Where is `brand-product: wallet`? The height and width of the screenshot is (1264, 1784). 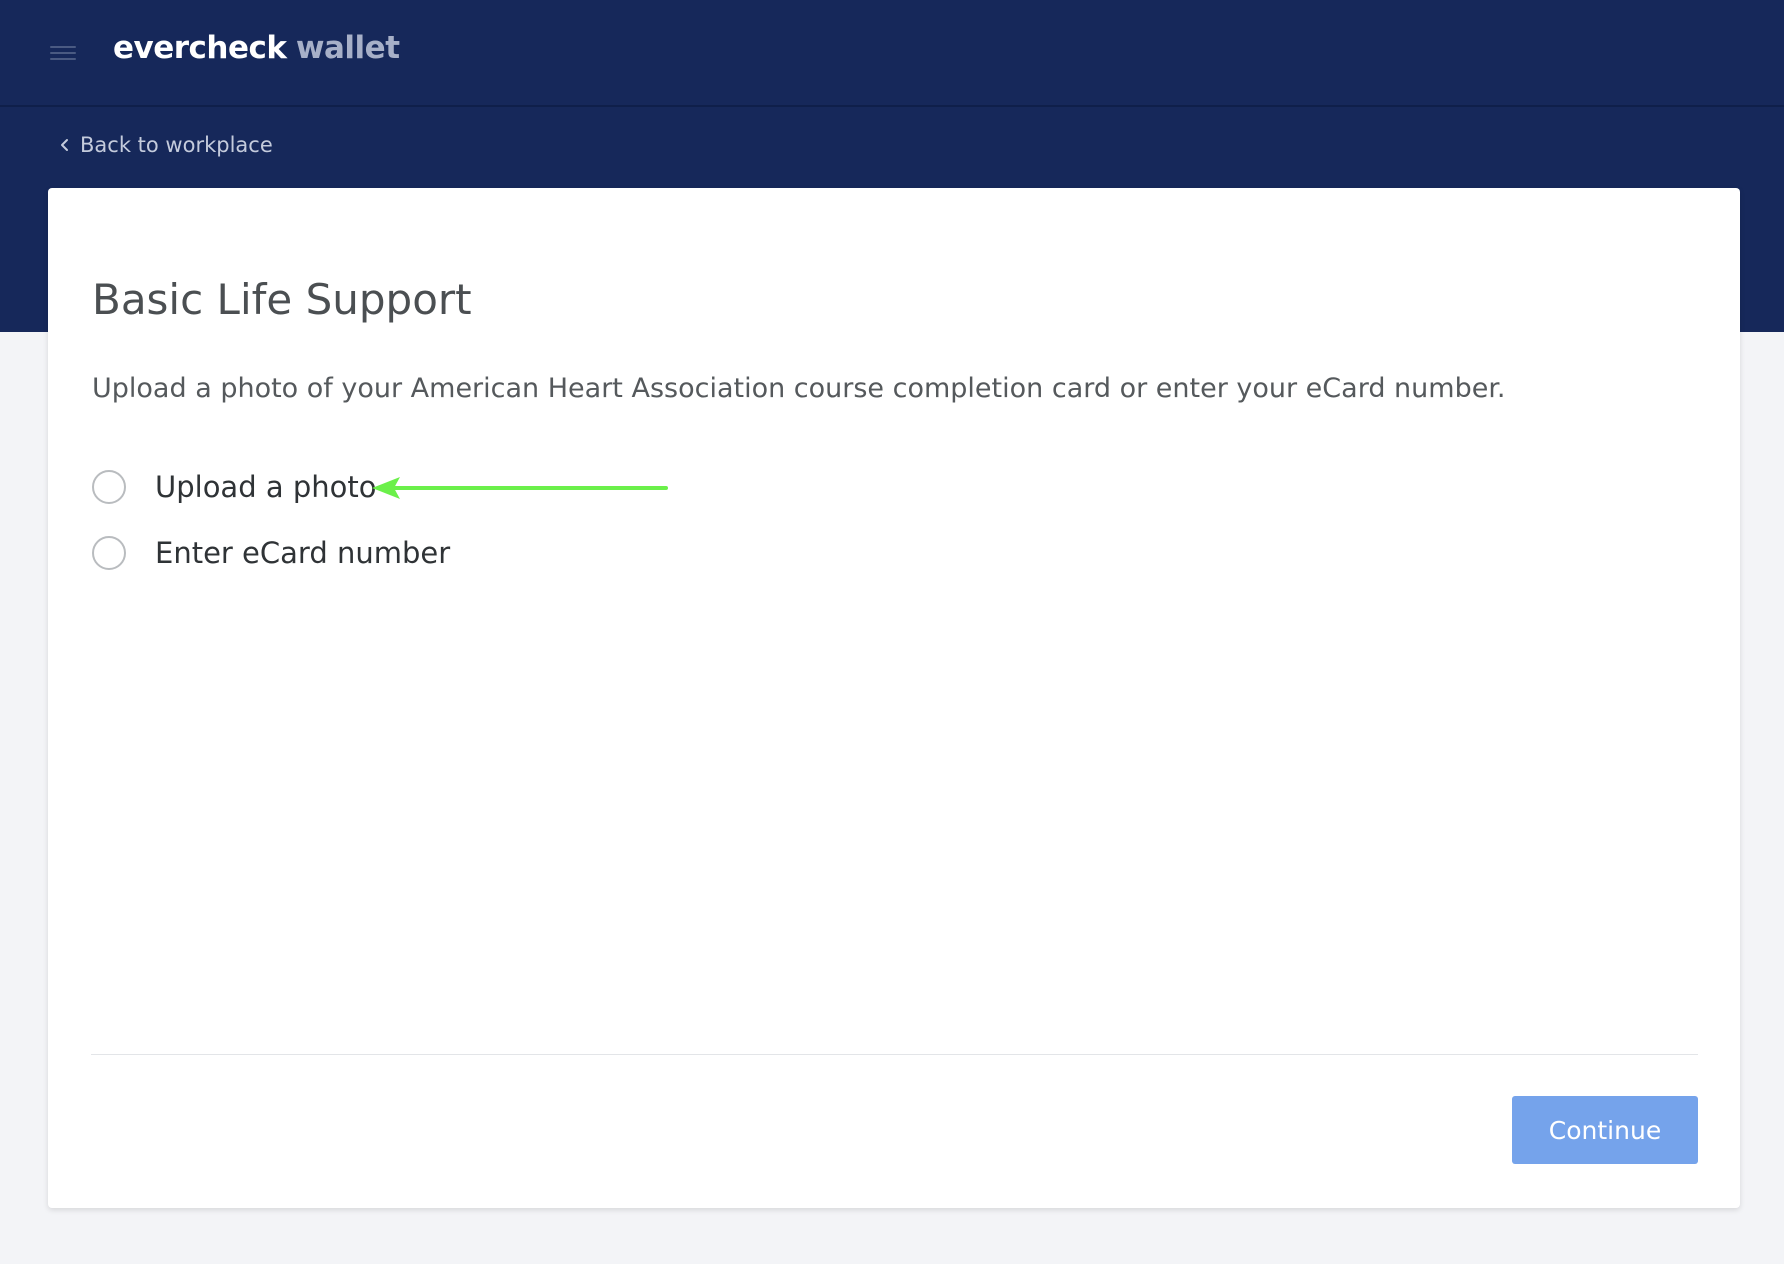 brand-product: wallet is located at coordinates (347, 48).